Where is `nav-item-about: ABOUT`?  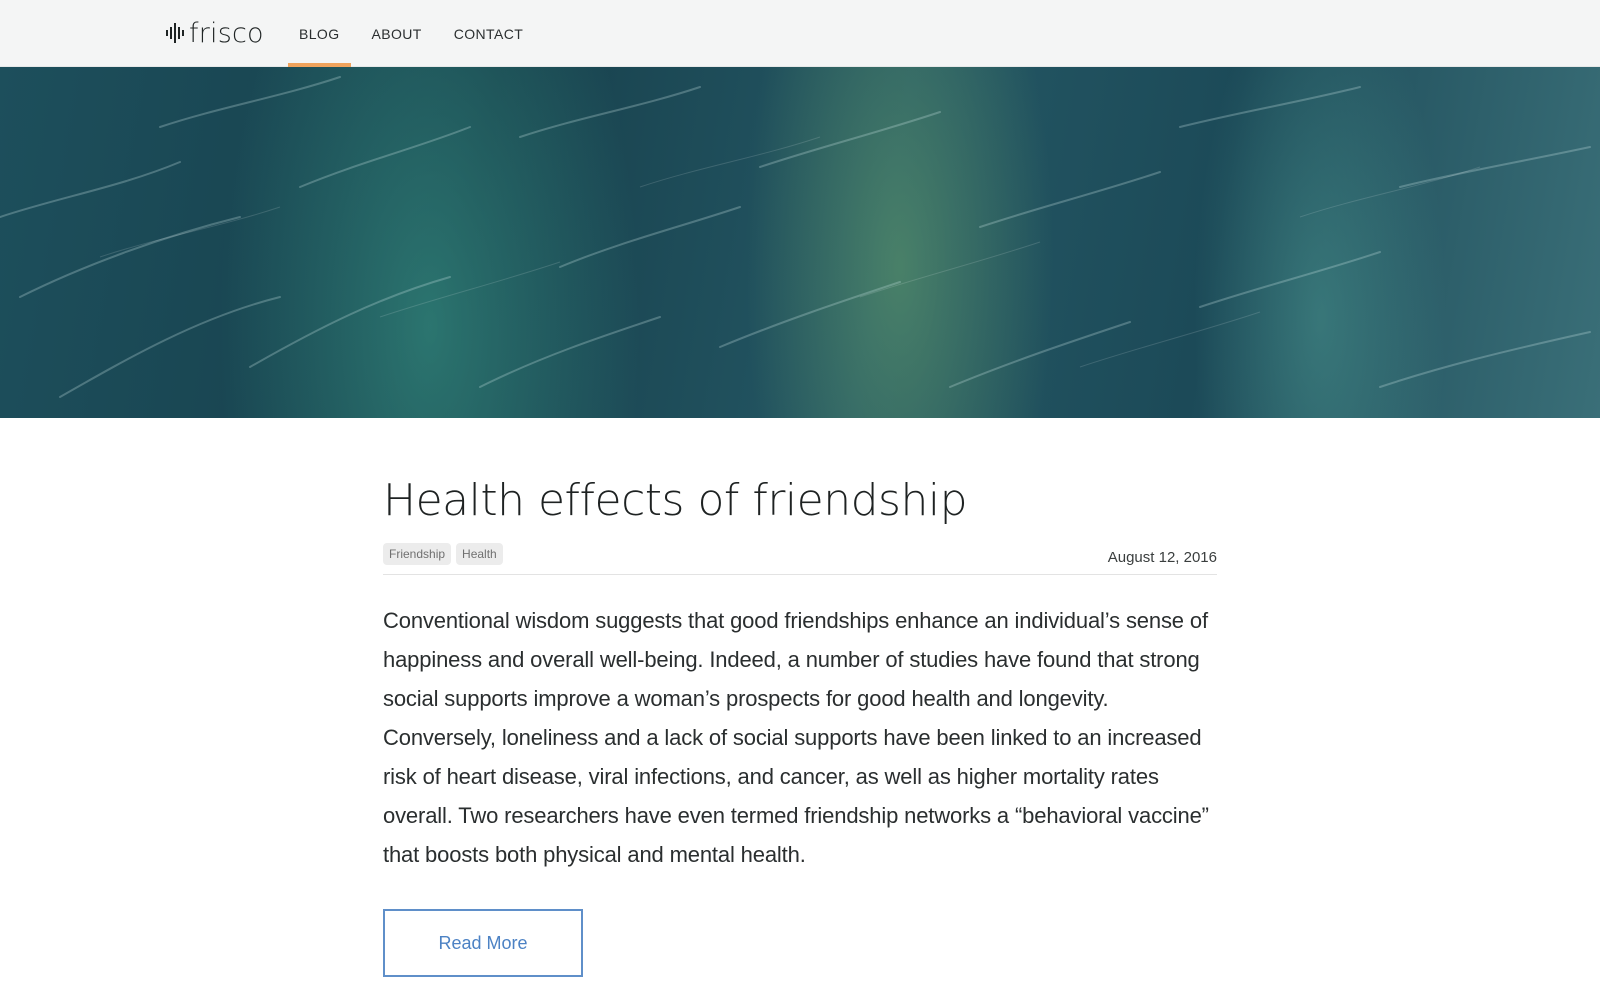
nav-item-about: ABOUT is located at coordinates (397, 33).